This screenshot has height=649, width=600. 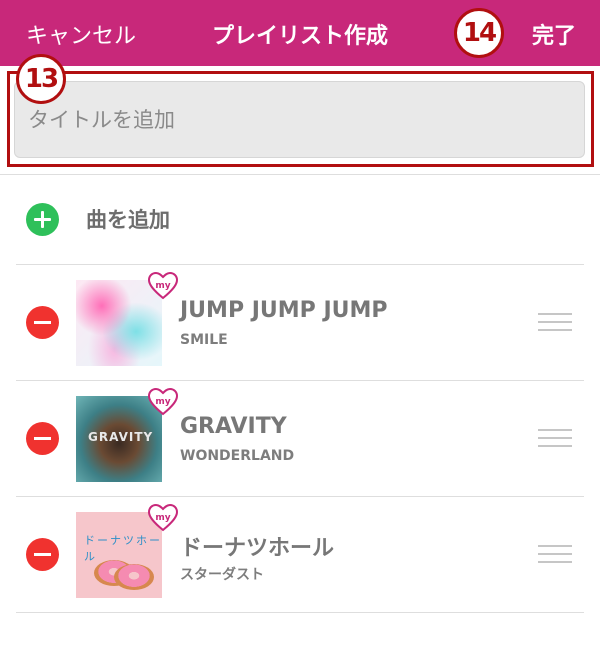 I want to click on done-button: 完了, so click(x=554, y=34).